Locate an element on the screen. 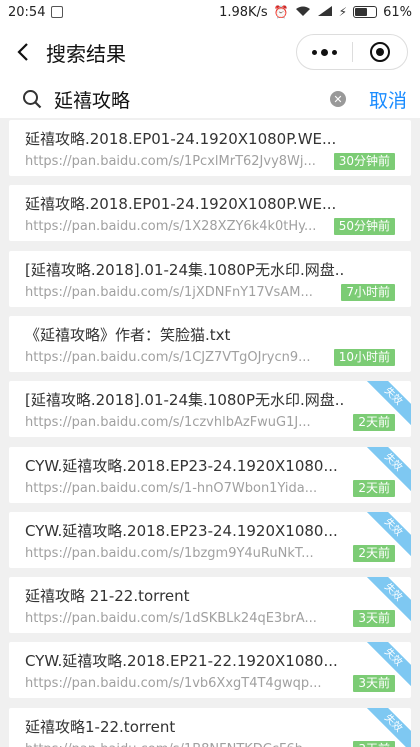 The height and width of the screenshot is (747, 420). back-arrow-icon is located at coordinates (22, 52).